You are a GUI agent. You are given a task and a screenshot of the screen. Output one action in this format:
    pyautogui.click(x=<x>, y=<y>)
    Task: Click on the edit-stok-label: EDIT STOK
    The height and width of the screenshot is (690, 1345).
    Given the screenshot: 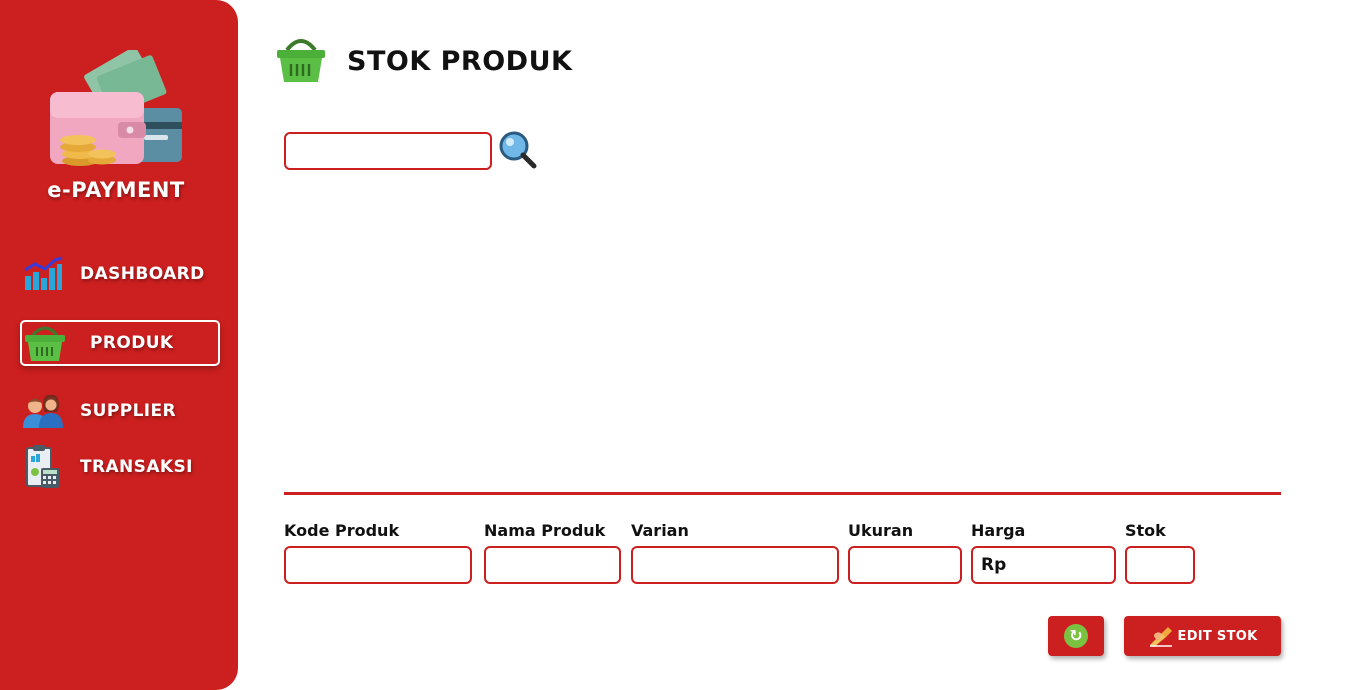 What is the action you would take?
    pyautogui.click(x=1217, y=636)
    